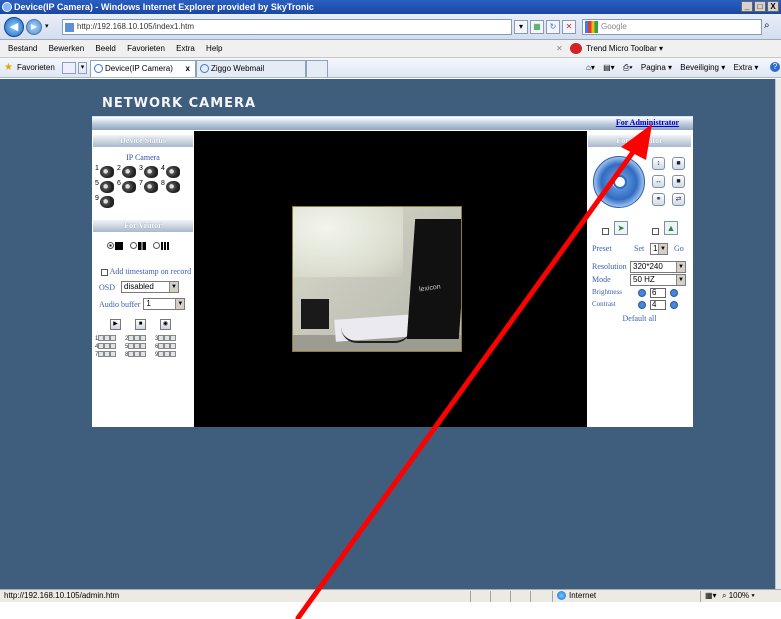  Describe the element at coordinates (747, 6) in the screenshot. I see `minimize-button: _` at that location.